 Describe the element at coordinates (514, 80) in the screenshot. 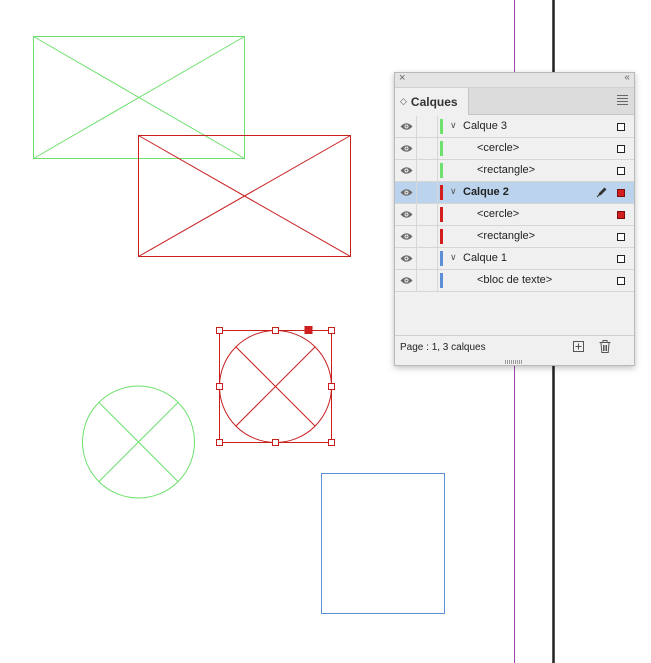

I see `panel-title-bar: × ‹‹` at that location.